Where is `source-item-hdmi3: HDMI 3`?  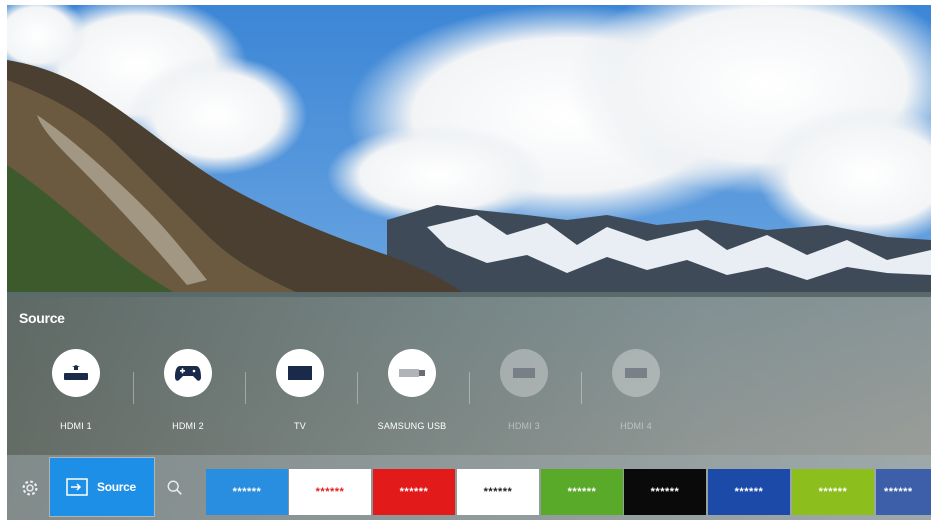 source-item-hdmi3: HDMI 3 is located at coordinates (524, 394).